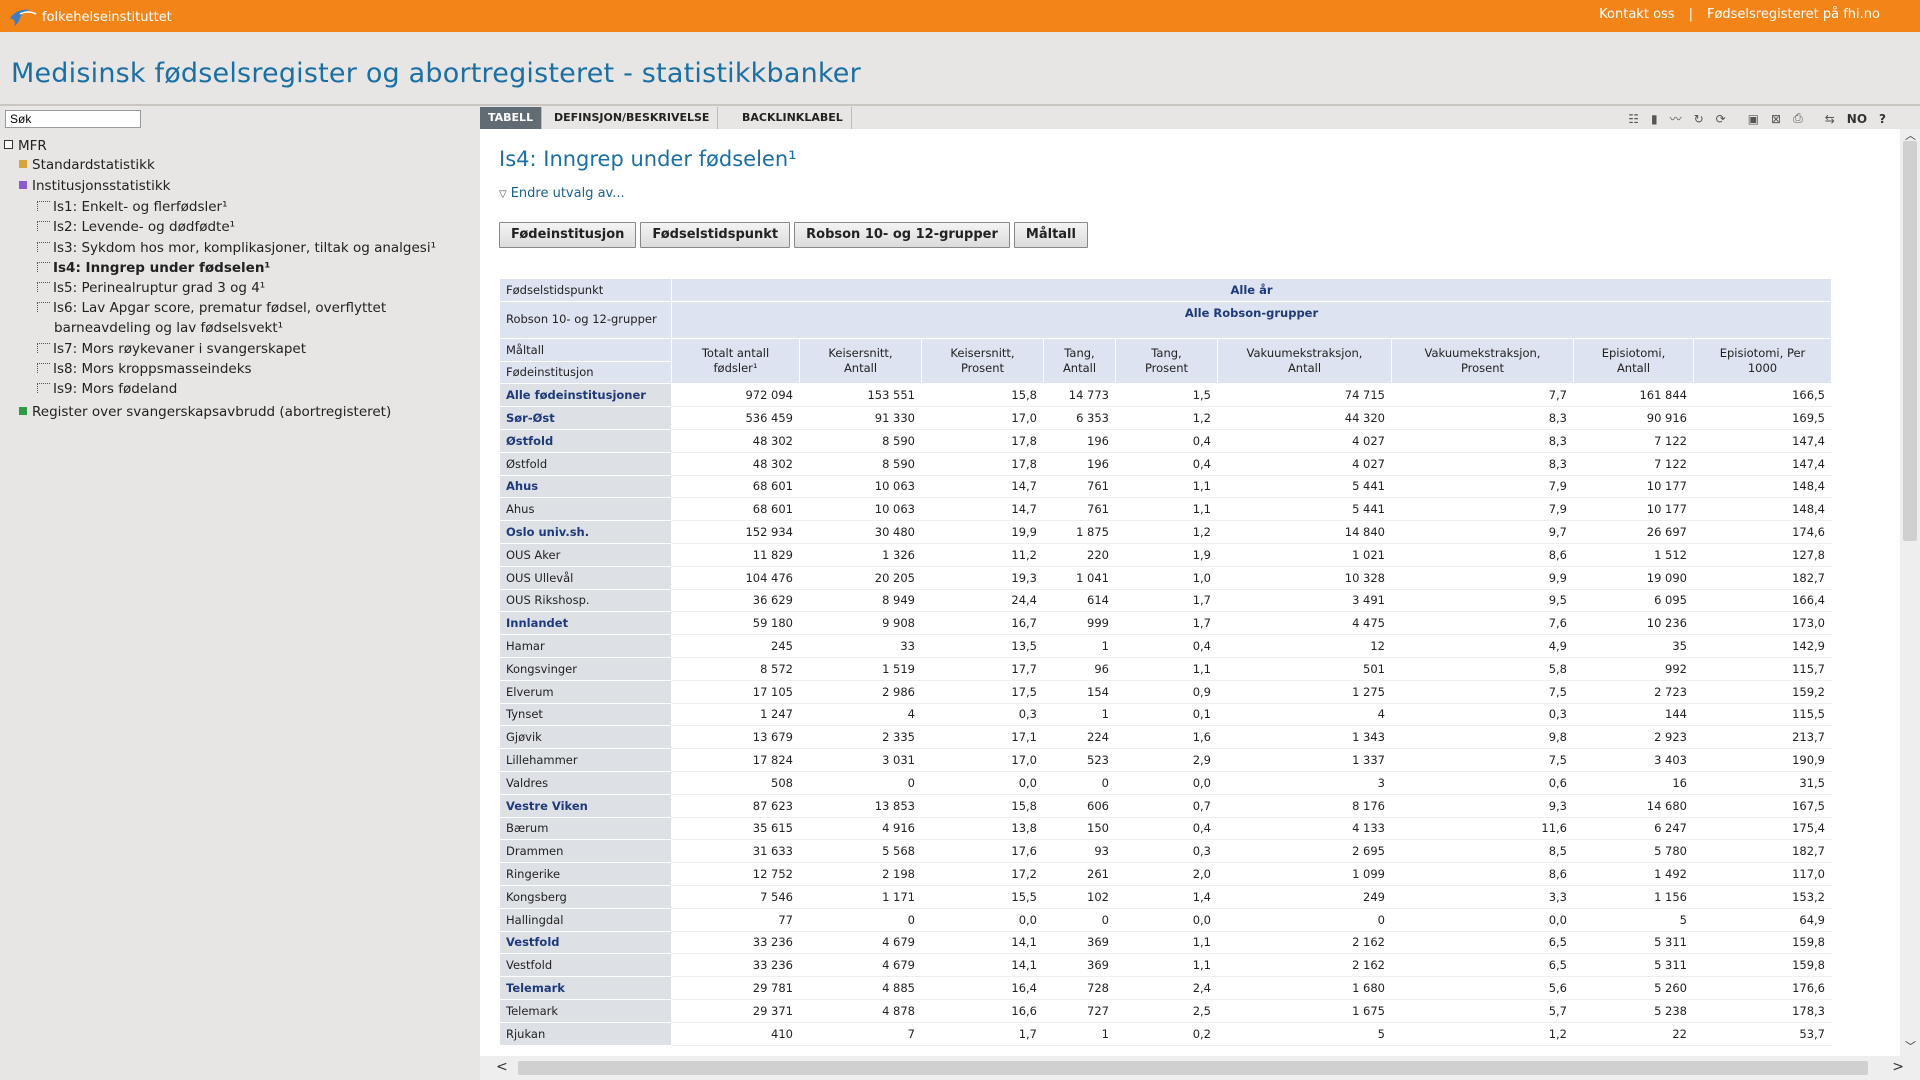  What do you see at coordinates (735, 463) in the screenshot?
I see `table-cell: 48 302` at bounding box center [735, 463].